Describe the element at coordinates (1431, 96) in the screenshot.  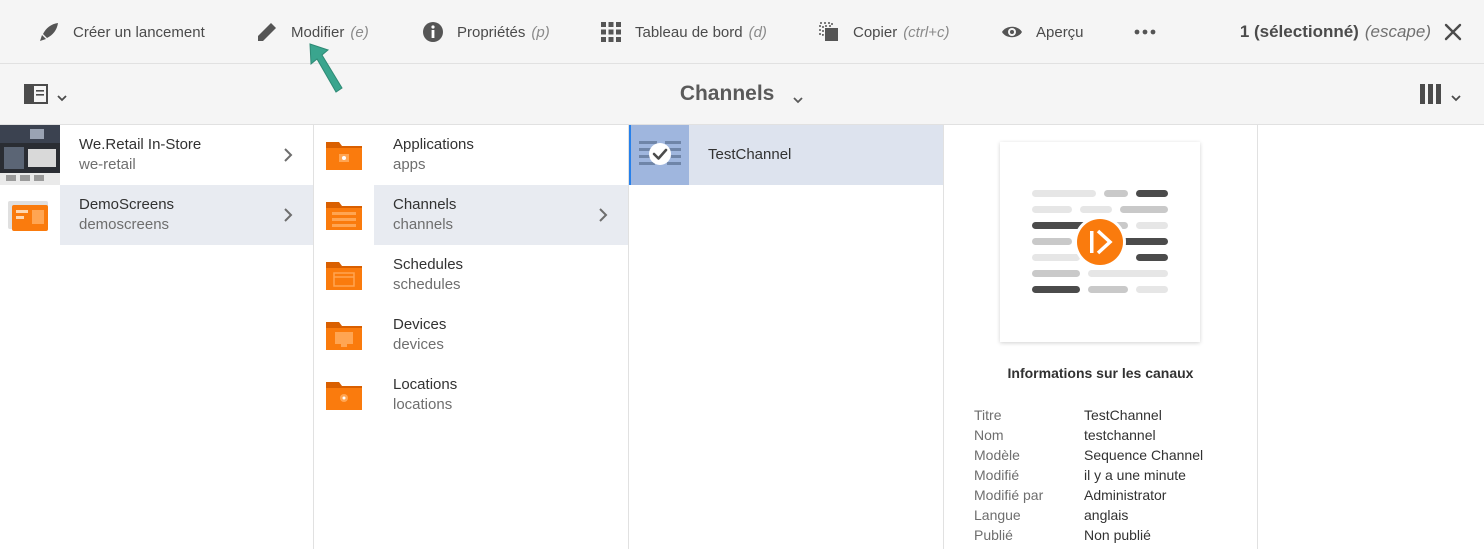
I see `column-view-icon` at that location.